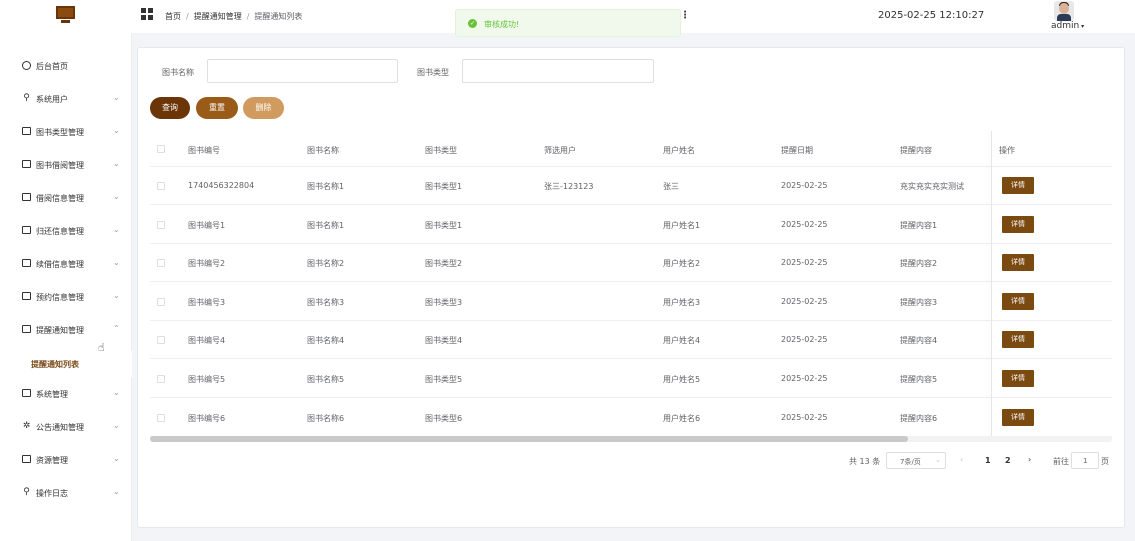 This screenshot has height=541, width=1135. What do you see at coordinates (66, 66) in the screenshot?
I see `sidebar-item-home: 后台首页` at bounding box center [66, 66].